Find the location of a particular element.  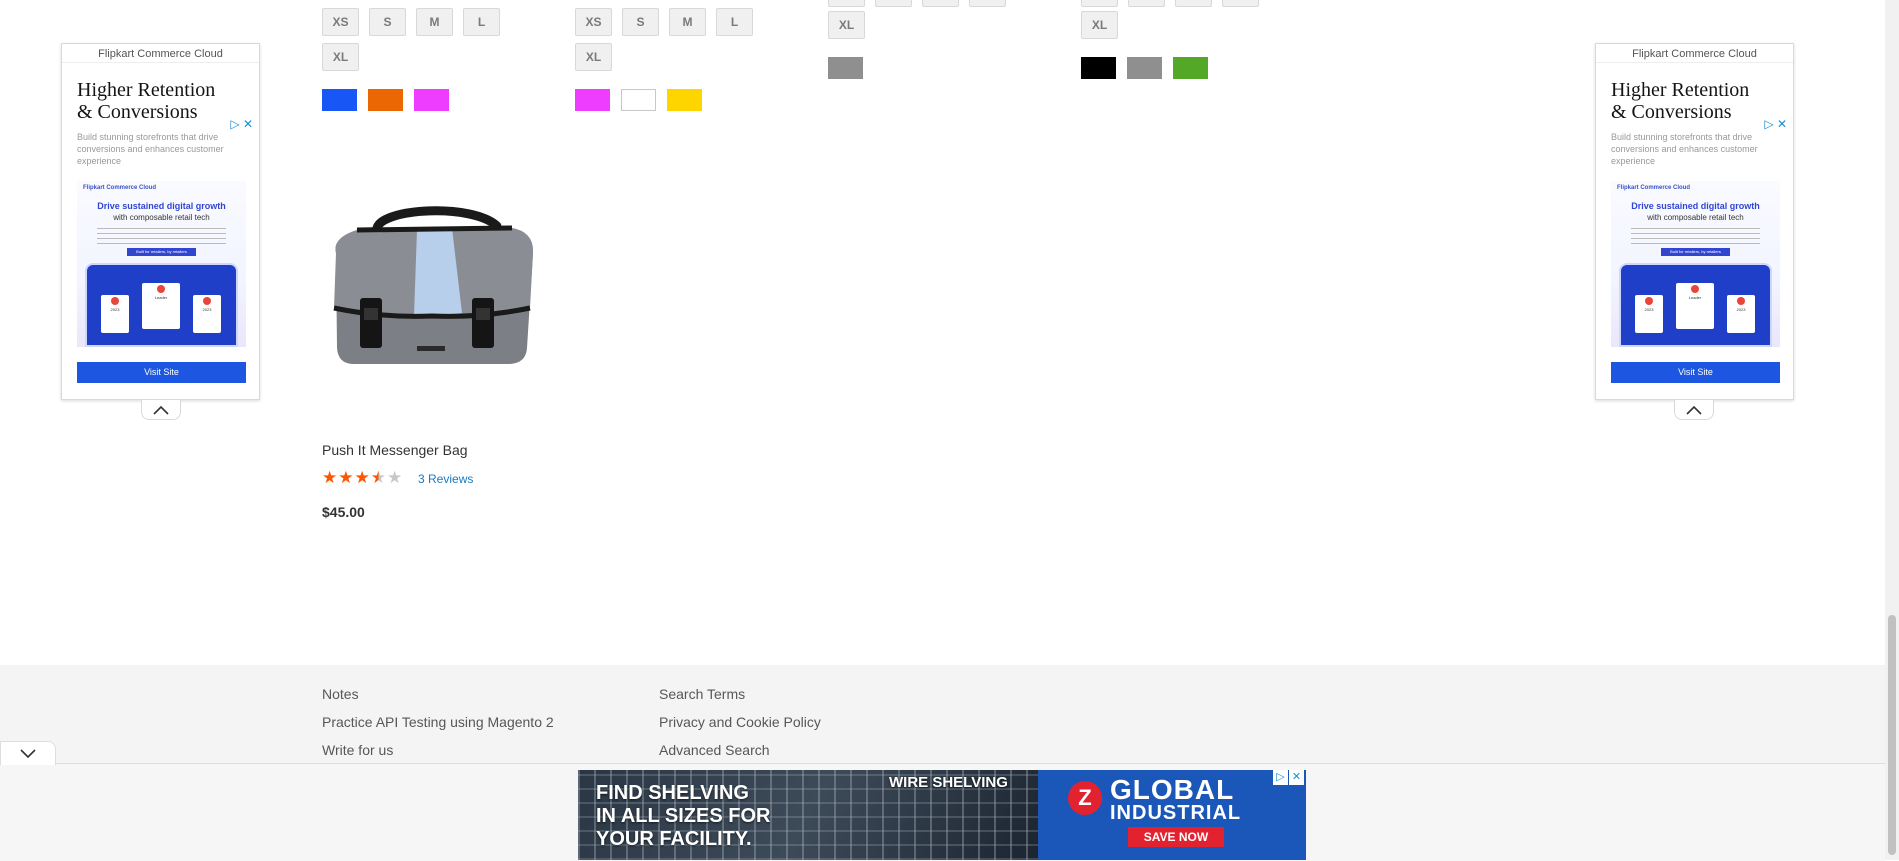

color-swatch-yellow is located at coordinates (684, 100).